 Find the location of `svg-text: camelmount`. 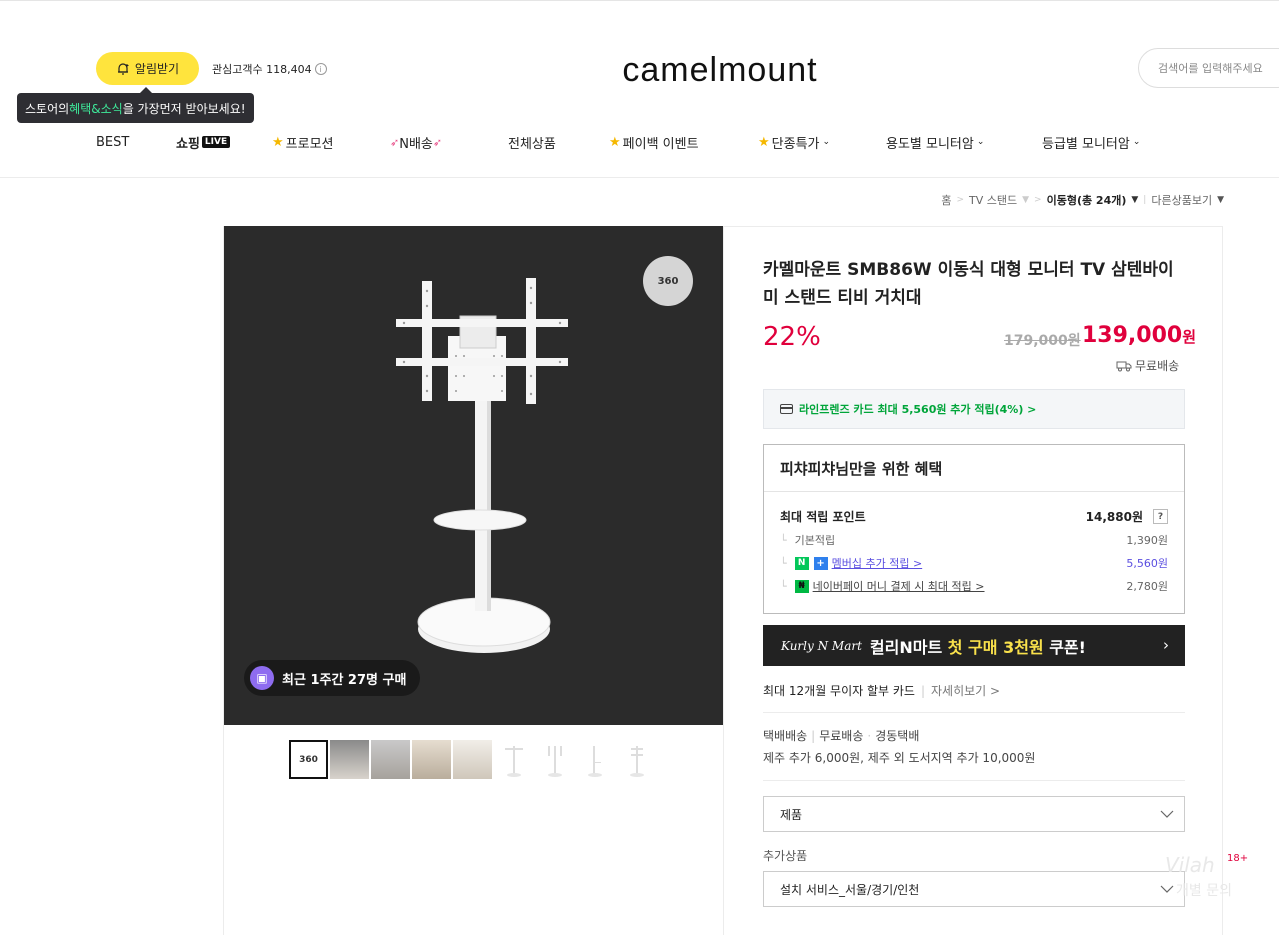

svg-text: camelmount is located at coordinates (719, 70).